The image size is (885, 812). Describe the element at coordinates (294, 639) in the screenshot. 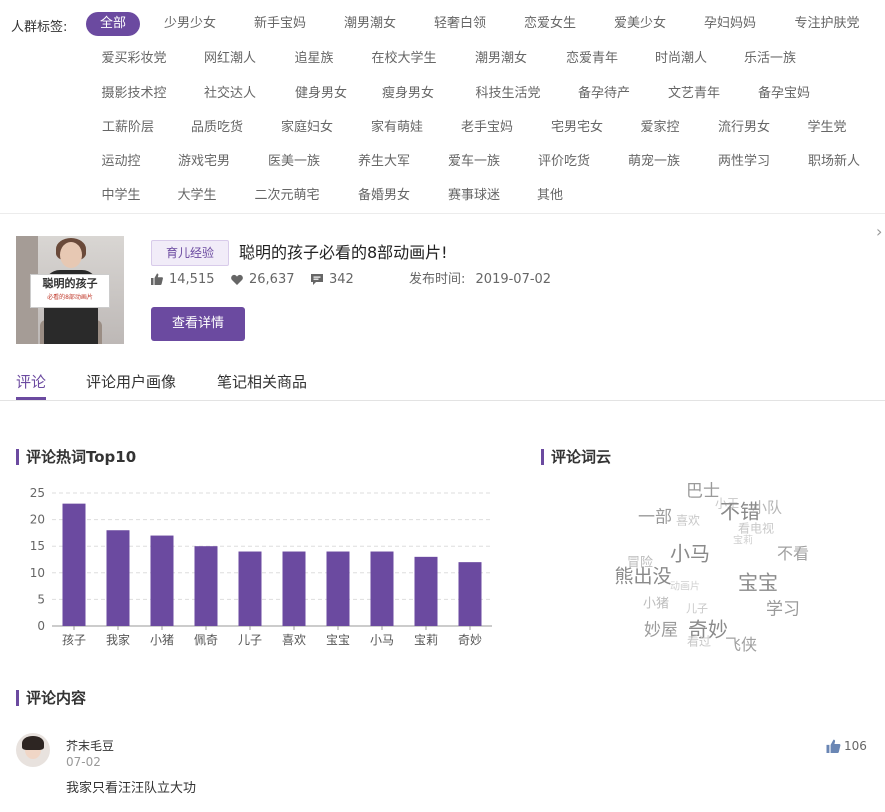

I see `x-tick-label: 喜欢` at that location.